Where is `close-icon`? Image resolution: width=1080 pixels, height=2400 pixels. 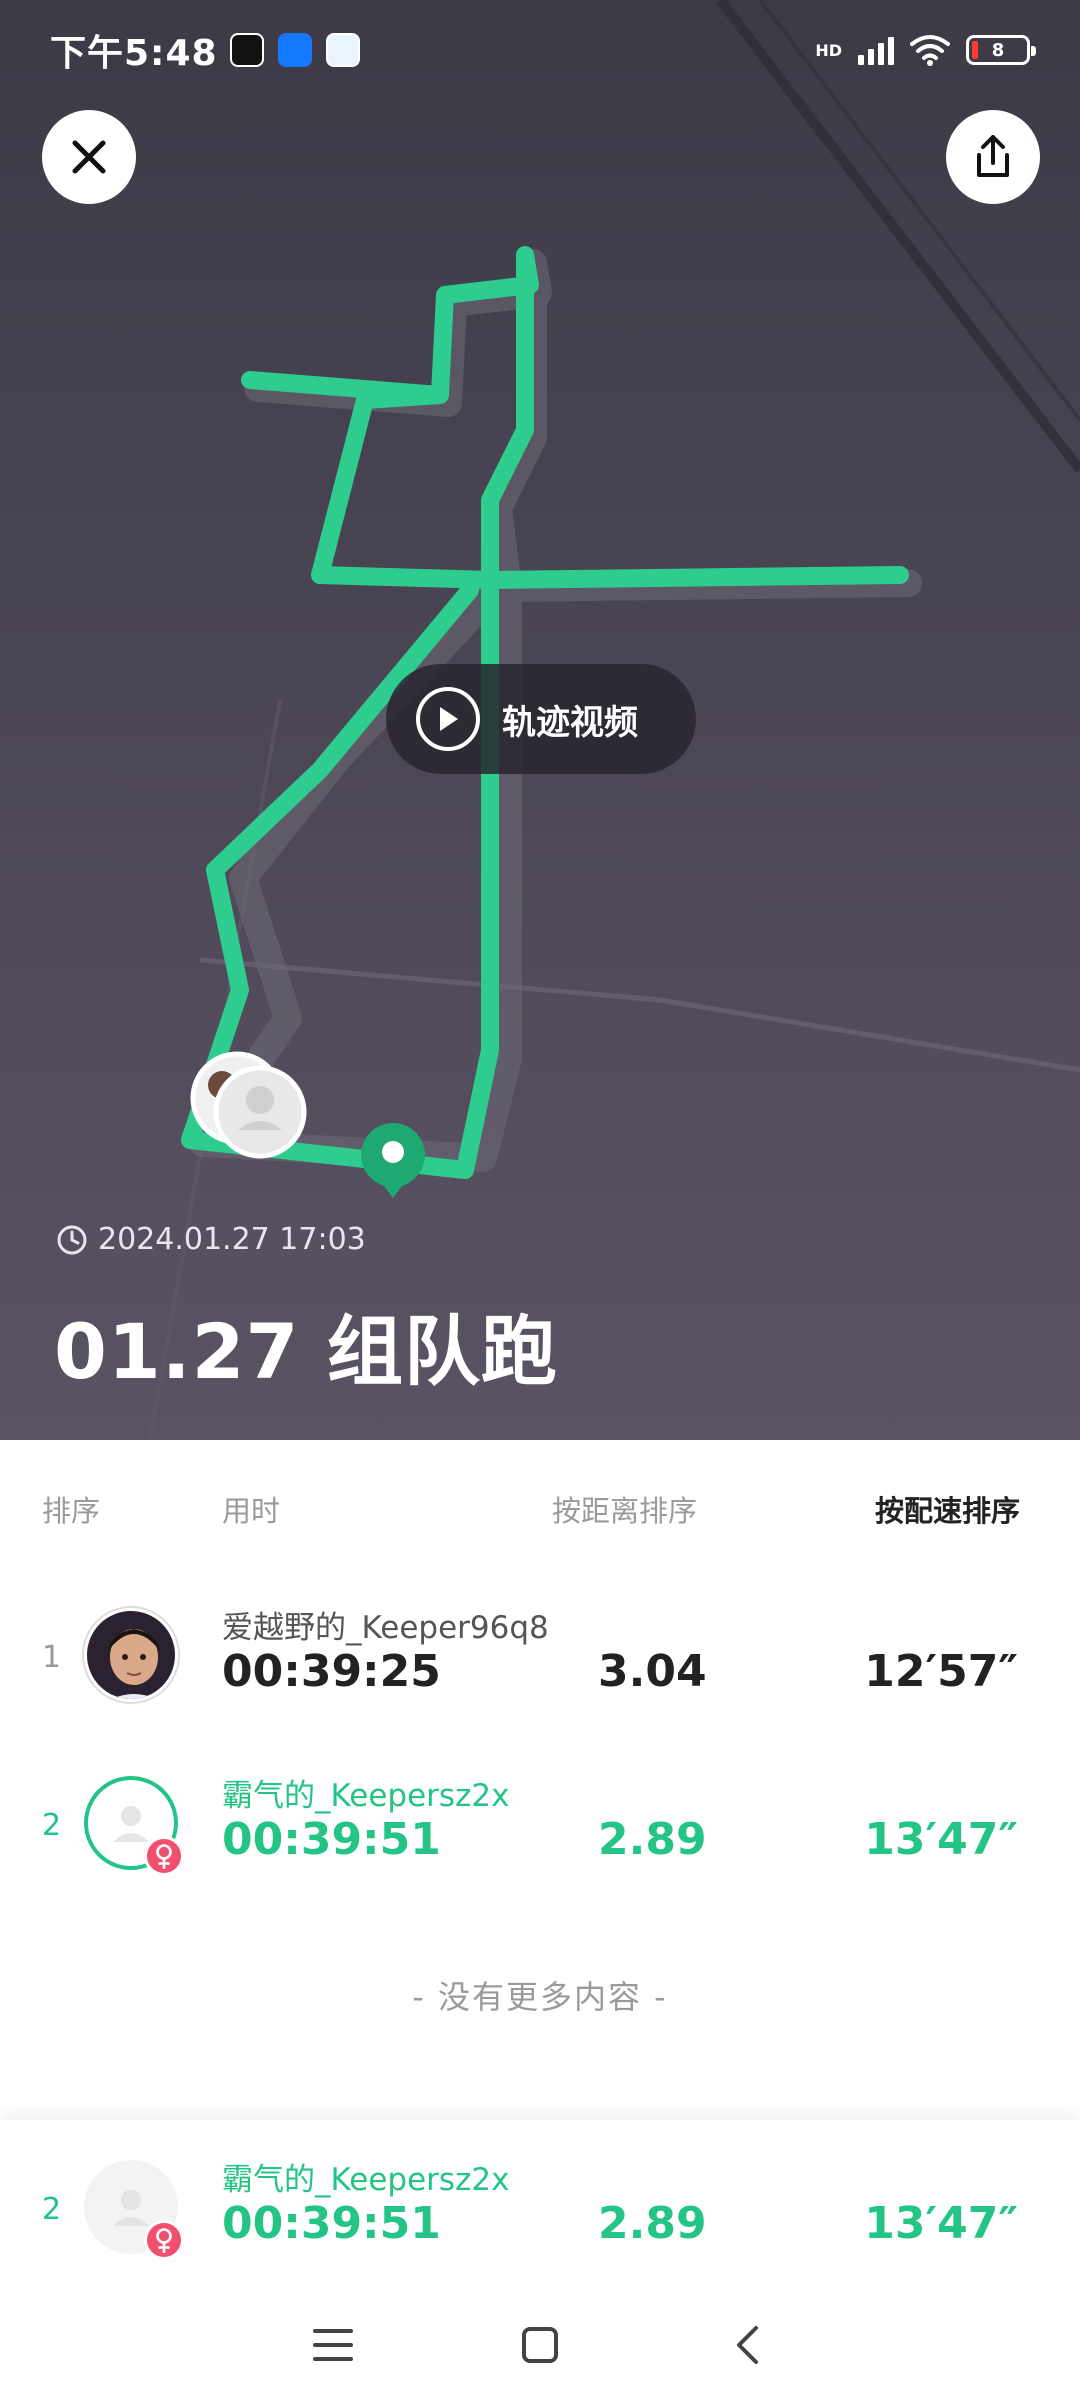 close-icon is located at coordinates (89, 157).